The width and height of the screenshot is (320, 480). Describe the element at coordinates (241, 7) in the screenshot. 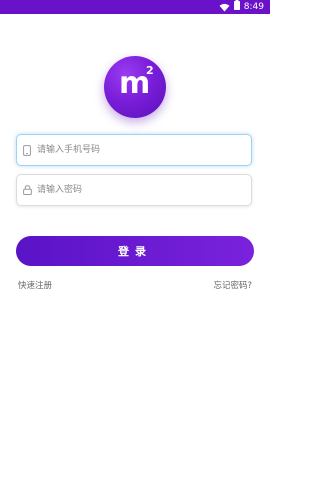

I see `status-bar-indicators: 8:49` at that location.